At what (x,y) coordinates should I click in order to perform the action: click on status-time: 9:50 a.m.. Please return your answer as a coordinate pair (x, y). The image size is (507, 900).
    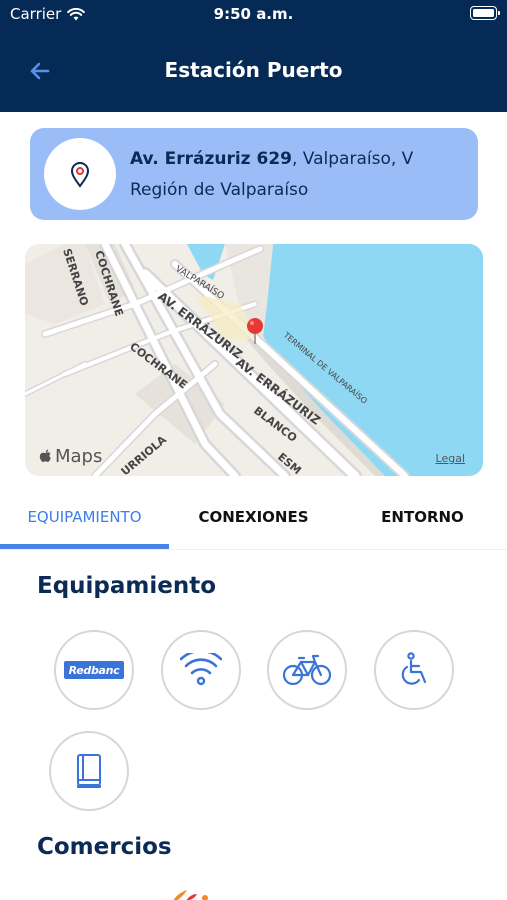
    Looking at the image, I should click on (253, 14).